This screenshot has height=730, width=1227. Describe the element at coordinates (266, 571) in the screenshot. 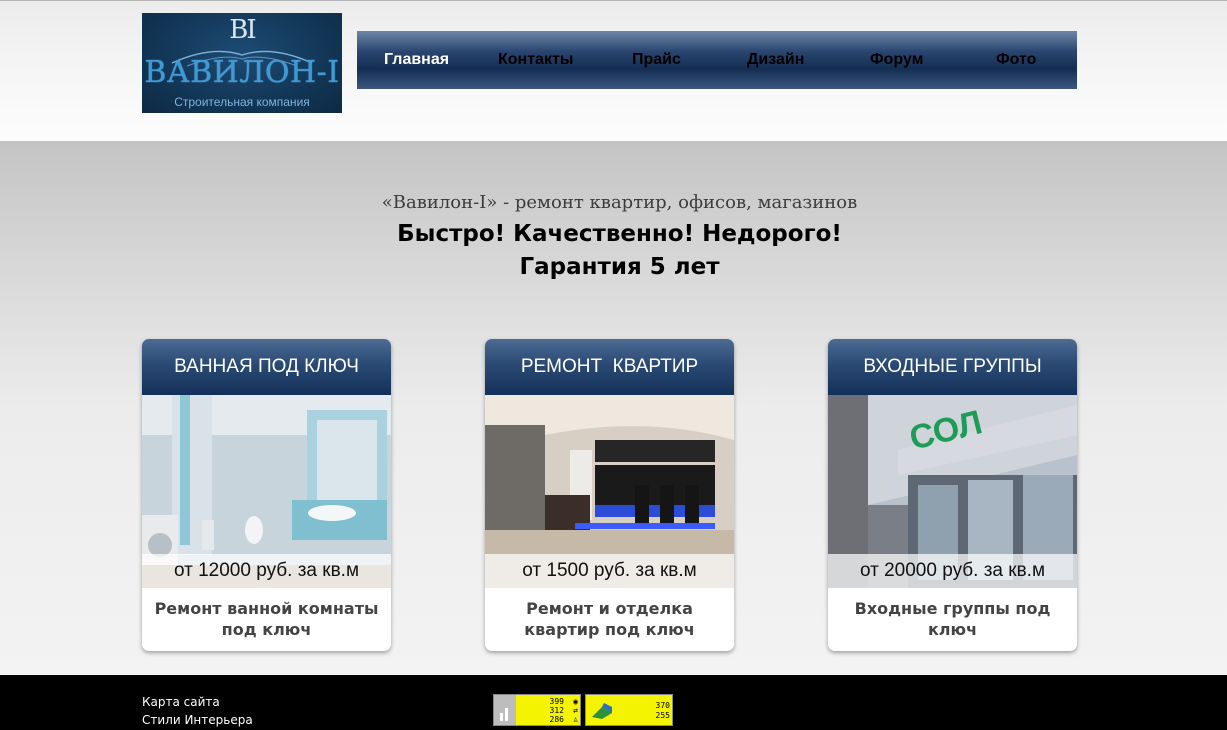

I see `card-price: от 12000 руб. за кв.м` at that location.